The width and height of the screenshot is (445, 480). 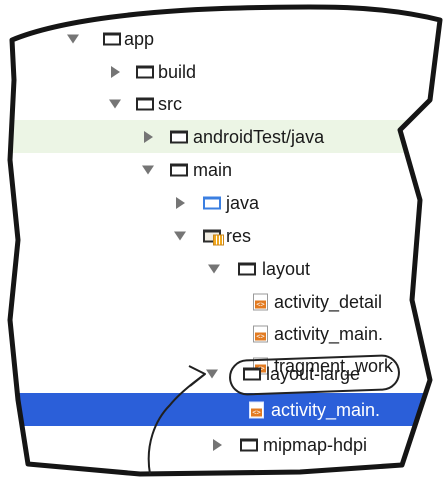 I want to click on tree-item-build: build, so click(x=222, y=71).